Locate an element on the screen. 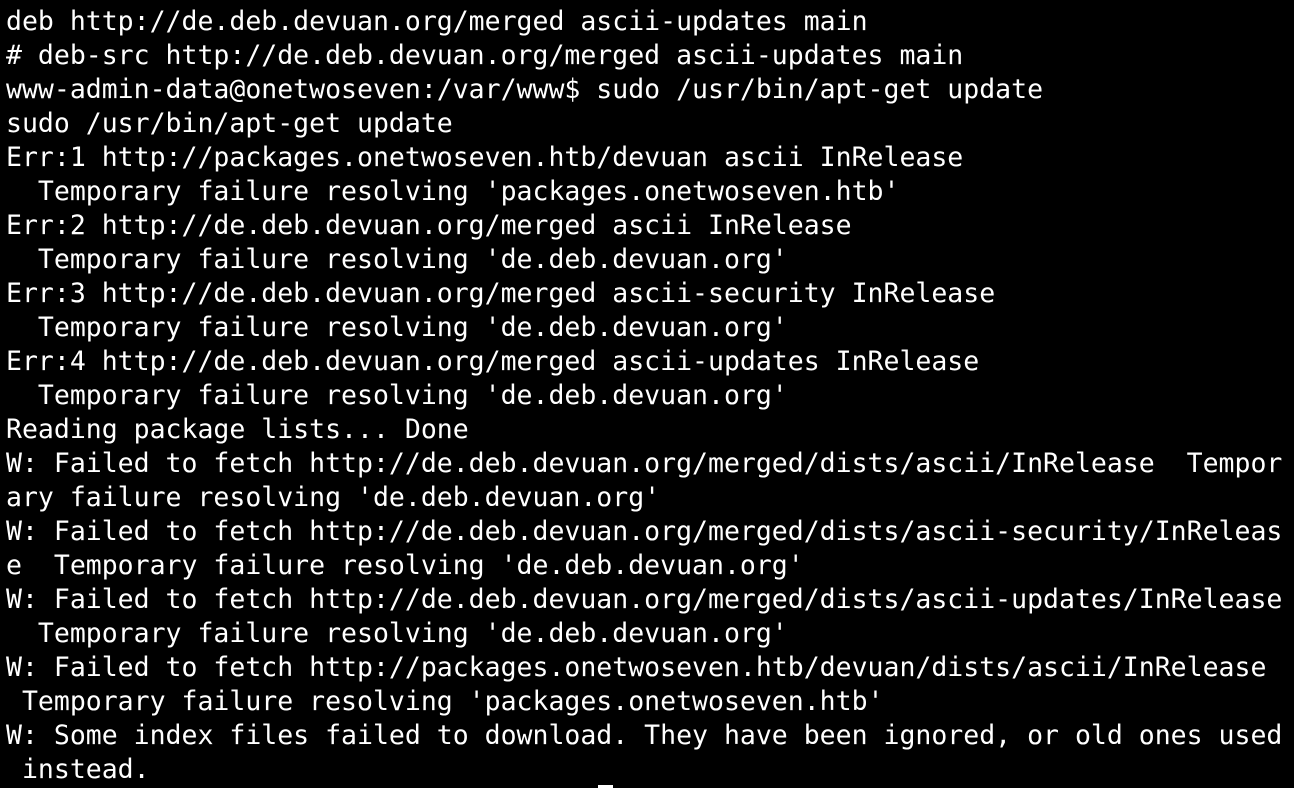  terminal-line: sudo /usr/bin/apt-get update is located at coordinates (229, 123).